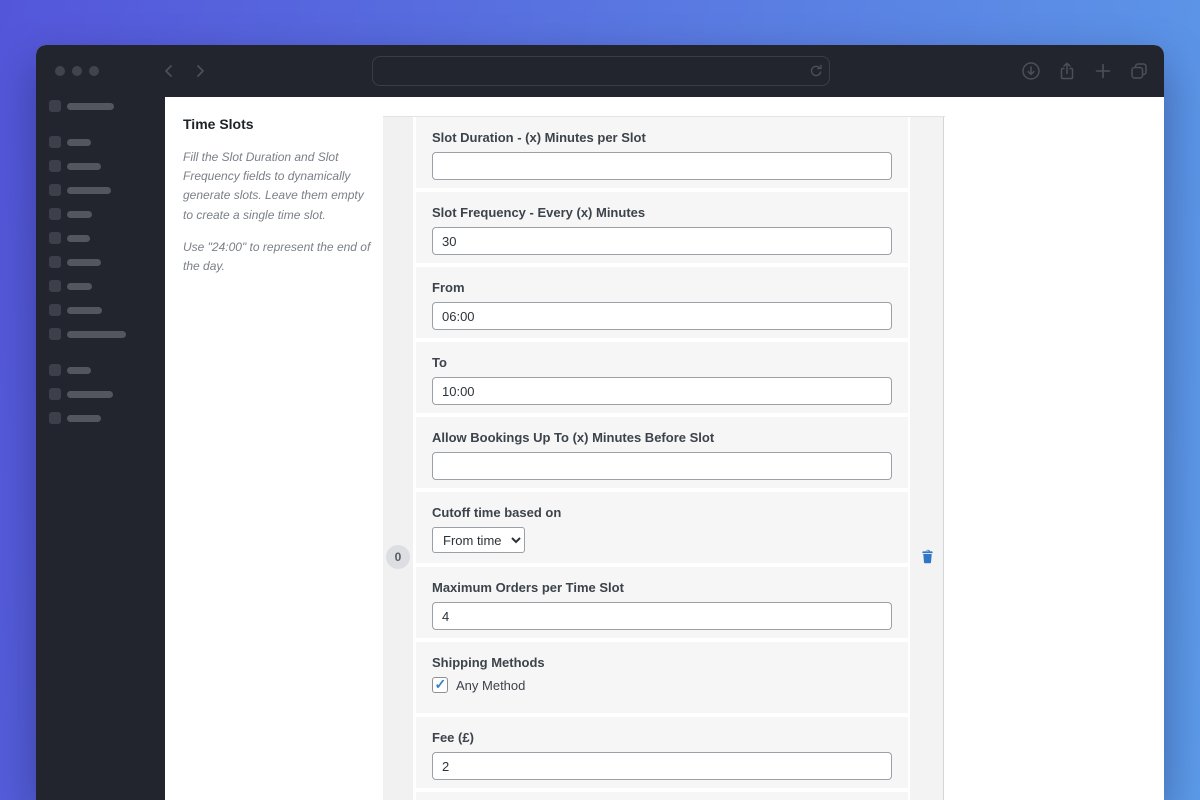 The height and width of the screenshot is (800, 1200). I want to click on field-group-shipping-methods: Shipping Methods Any Method, so click(662, 677).